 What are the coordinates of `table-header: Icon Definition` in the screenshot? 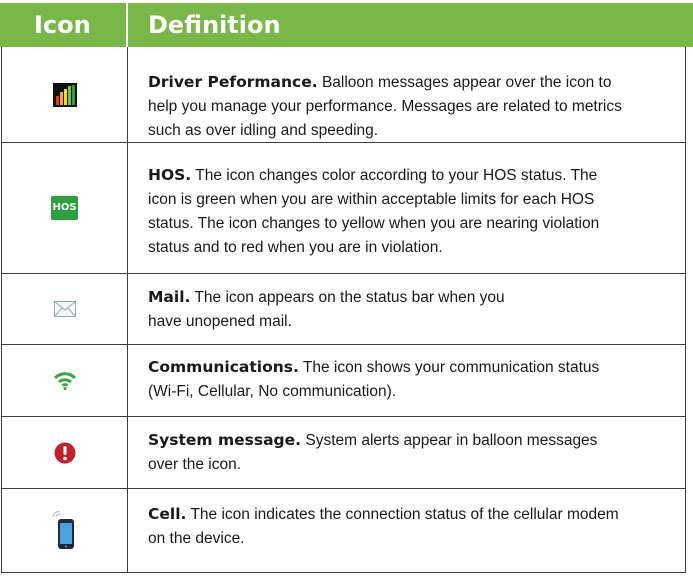 It's located at (346, 25).